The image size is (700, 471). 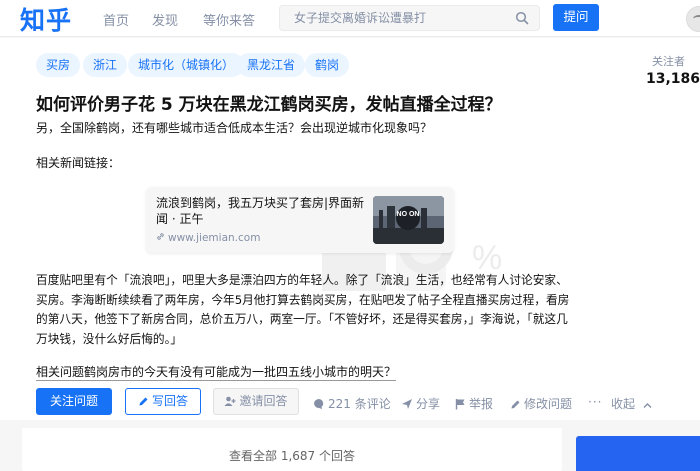 What do you see at coordinates (116, 19) in the screenshot?
I see `nav-home: 首页` at bounding box center [116, 19].